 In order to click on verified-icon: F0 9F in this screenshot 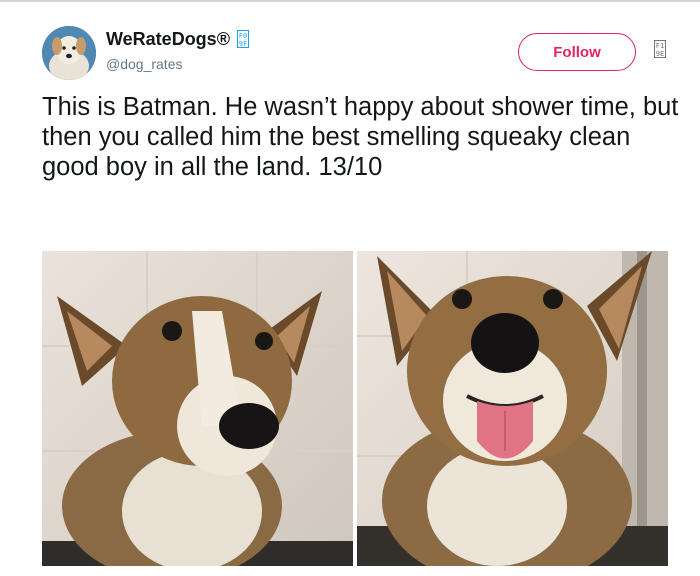, I will do `click(242, 39)`.